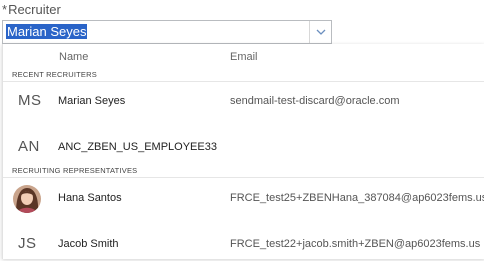 The image size is (484, 261). What do you see at coordinates (29, 146) in the screenshot?
I see `avatar-initials: AN` at bounding box center [29, 146].